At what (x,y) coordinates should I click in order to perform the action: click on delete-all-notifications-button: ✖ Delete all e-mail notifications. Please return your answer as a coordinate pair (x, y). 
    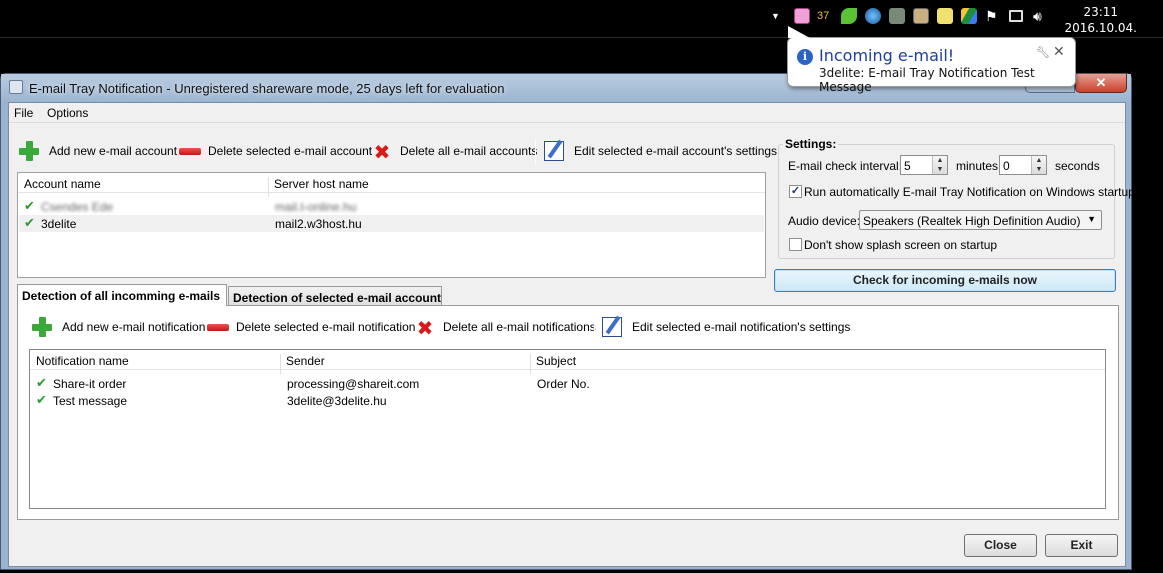
    Looking at the image, I should click on (505, 327).